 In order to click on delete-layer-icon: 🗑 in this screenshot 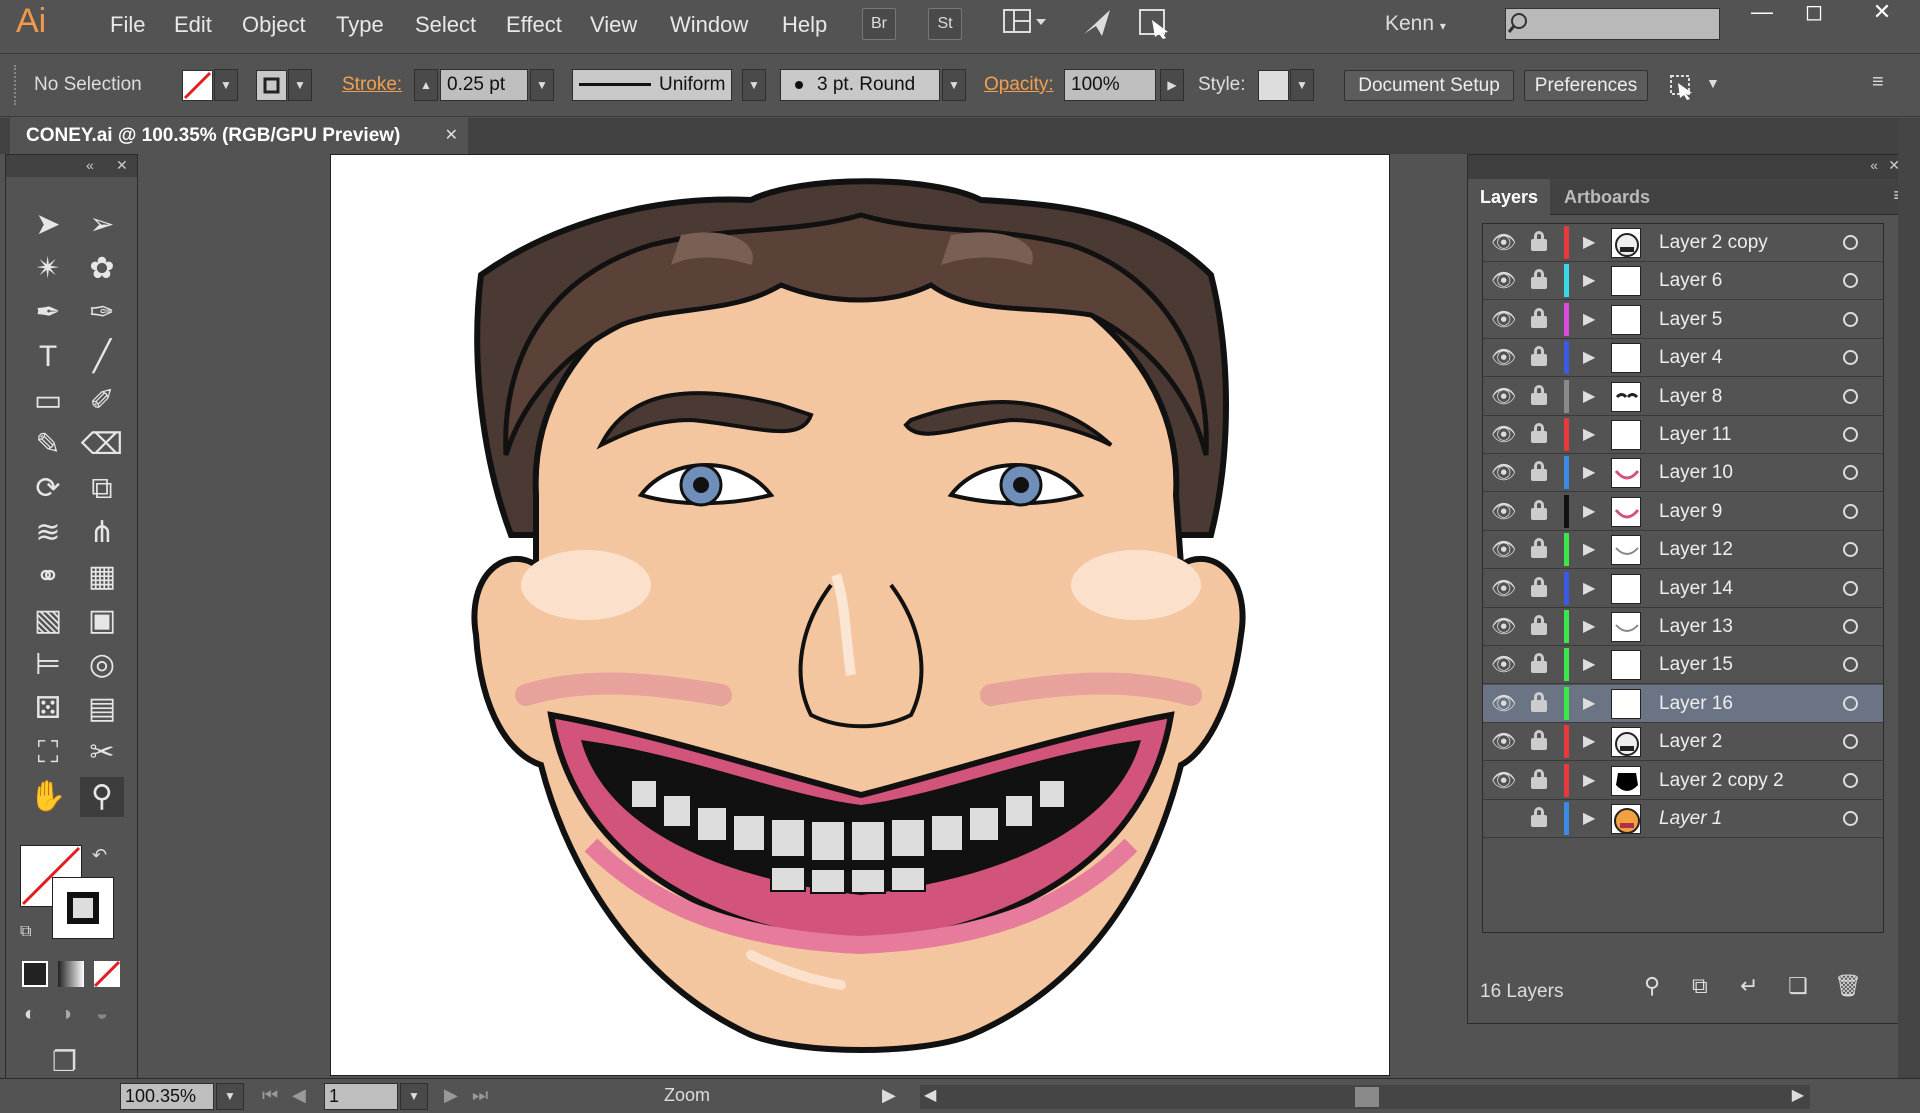, I will do `click(1848, 986)`.